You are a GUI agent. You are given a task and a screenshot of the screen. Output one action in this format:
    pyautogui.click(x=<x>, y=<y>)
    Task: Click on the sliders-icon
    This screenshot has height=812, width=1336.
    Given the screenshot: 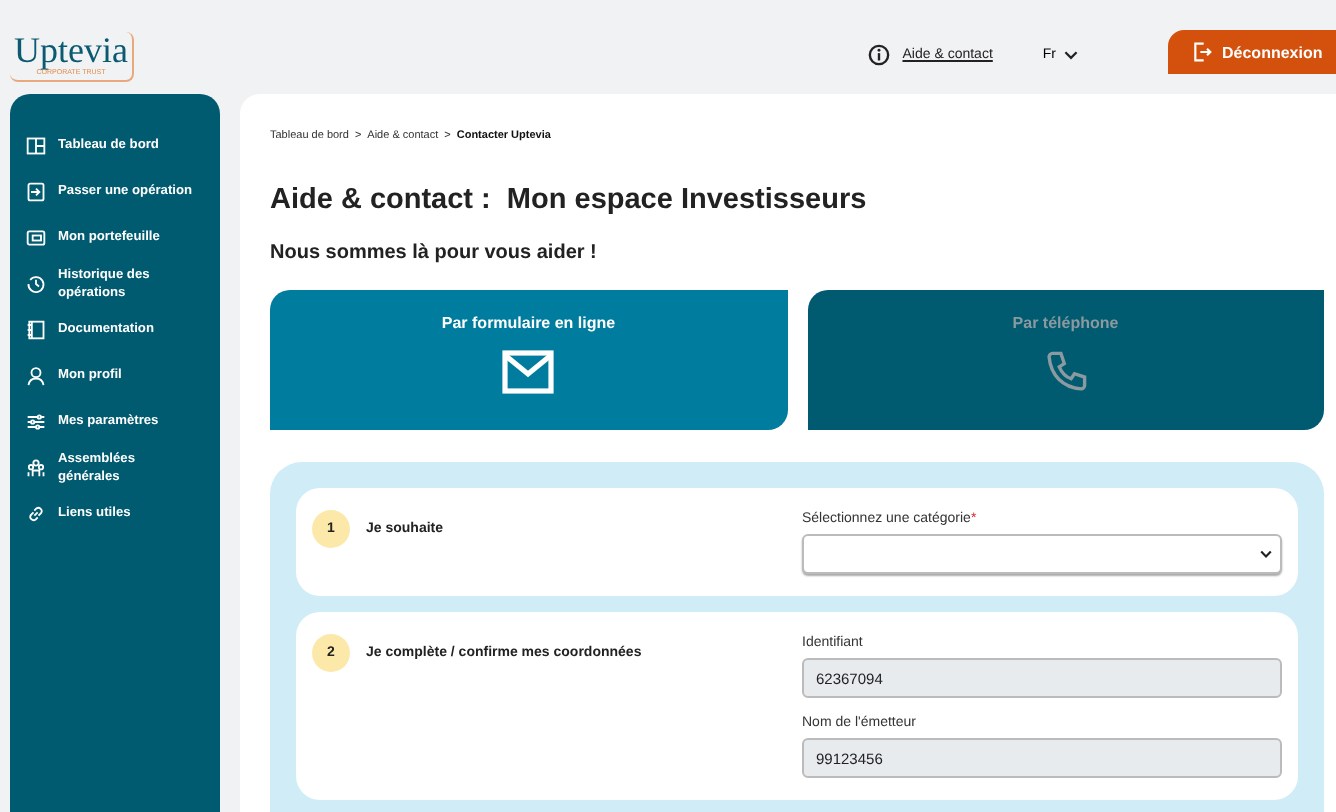 What is the action you would take?
    pyautogui.click(x=36, y=421)
    